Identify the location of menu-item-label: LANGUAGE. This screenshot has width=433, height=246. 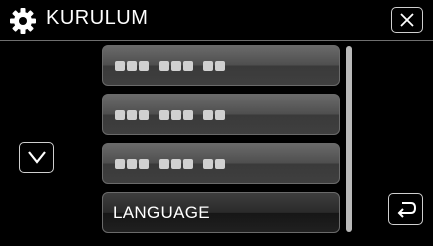
(161, 212).